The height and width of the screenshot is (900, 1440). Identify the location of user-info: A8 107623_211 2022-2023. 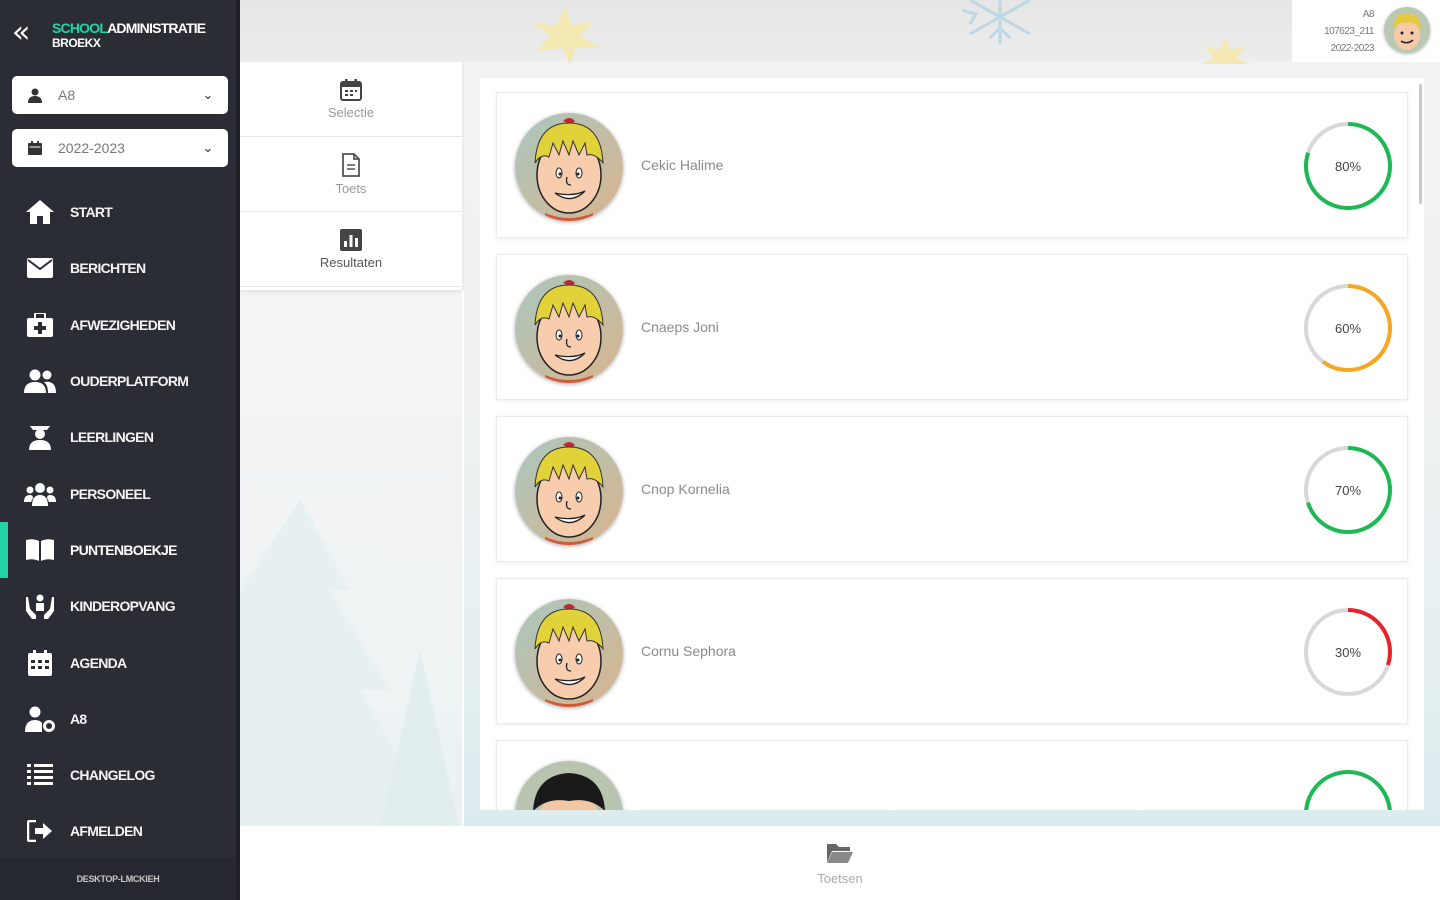
(1366, 31).